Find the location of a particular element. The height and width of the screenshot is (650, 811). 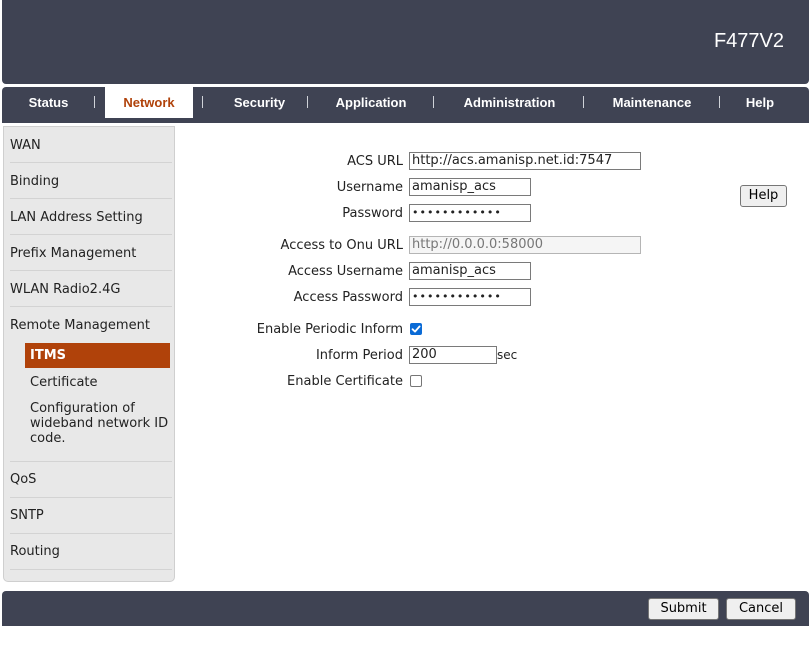

sidebar-item-routing: Routing is located at coordinates (88, 551).